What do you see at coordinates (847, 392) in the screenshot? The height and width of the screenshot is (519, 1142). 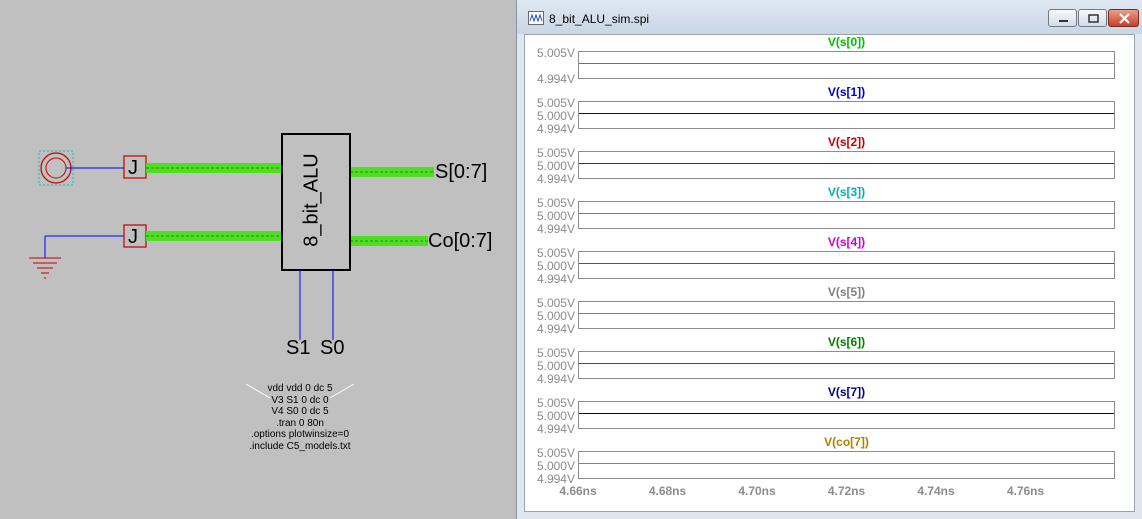 I see `trace-title: V(s[7])` at bounding box center [847, 392].